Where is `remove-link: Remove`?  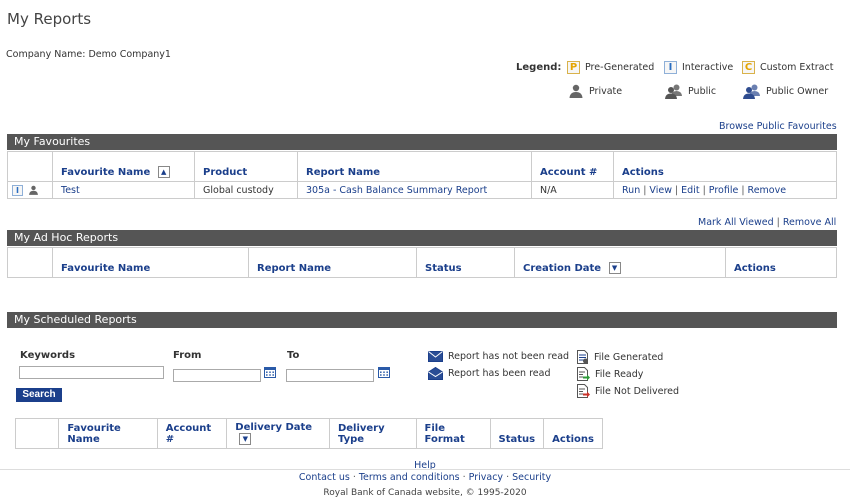
remove-link: Remove is located at coordinates (767, 190).